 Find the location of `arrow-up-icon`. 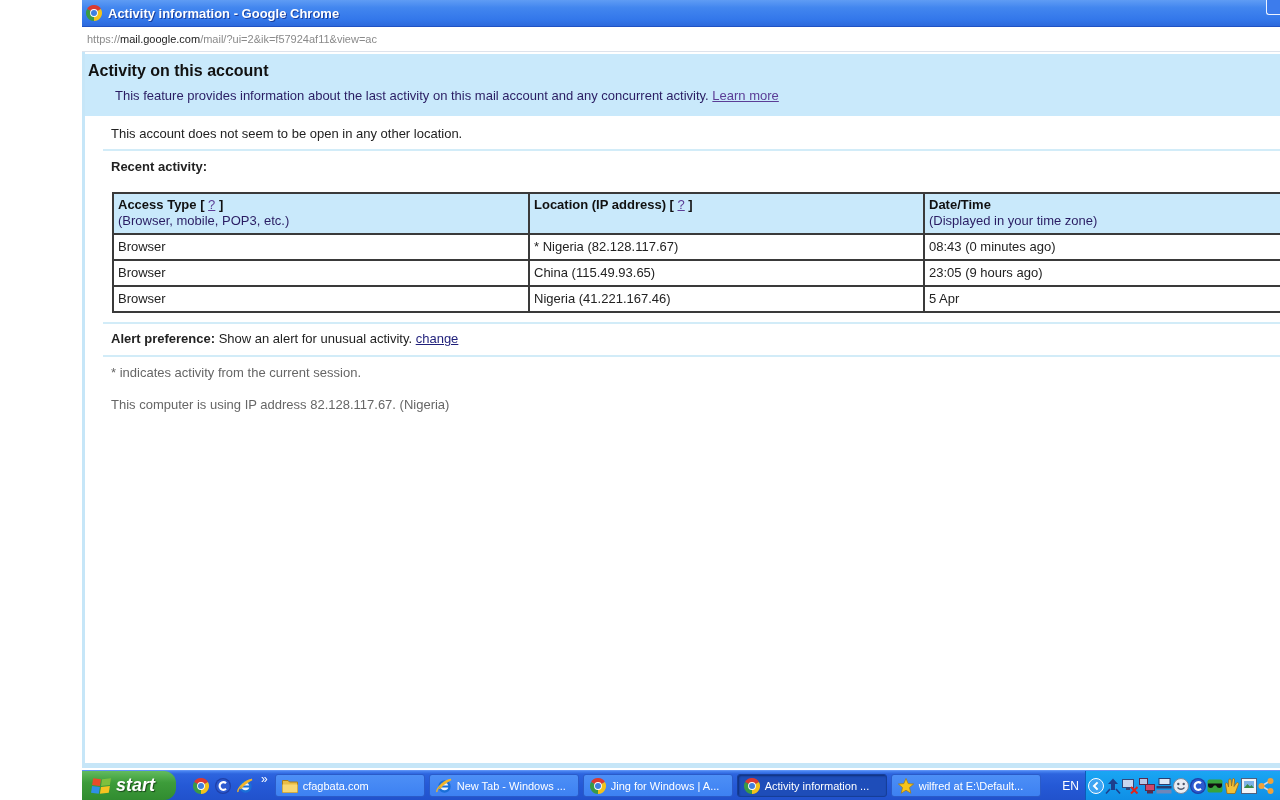

arrow-up-icon is located at coordinates (1113, 785).